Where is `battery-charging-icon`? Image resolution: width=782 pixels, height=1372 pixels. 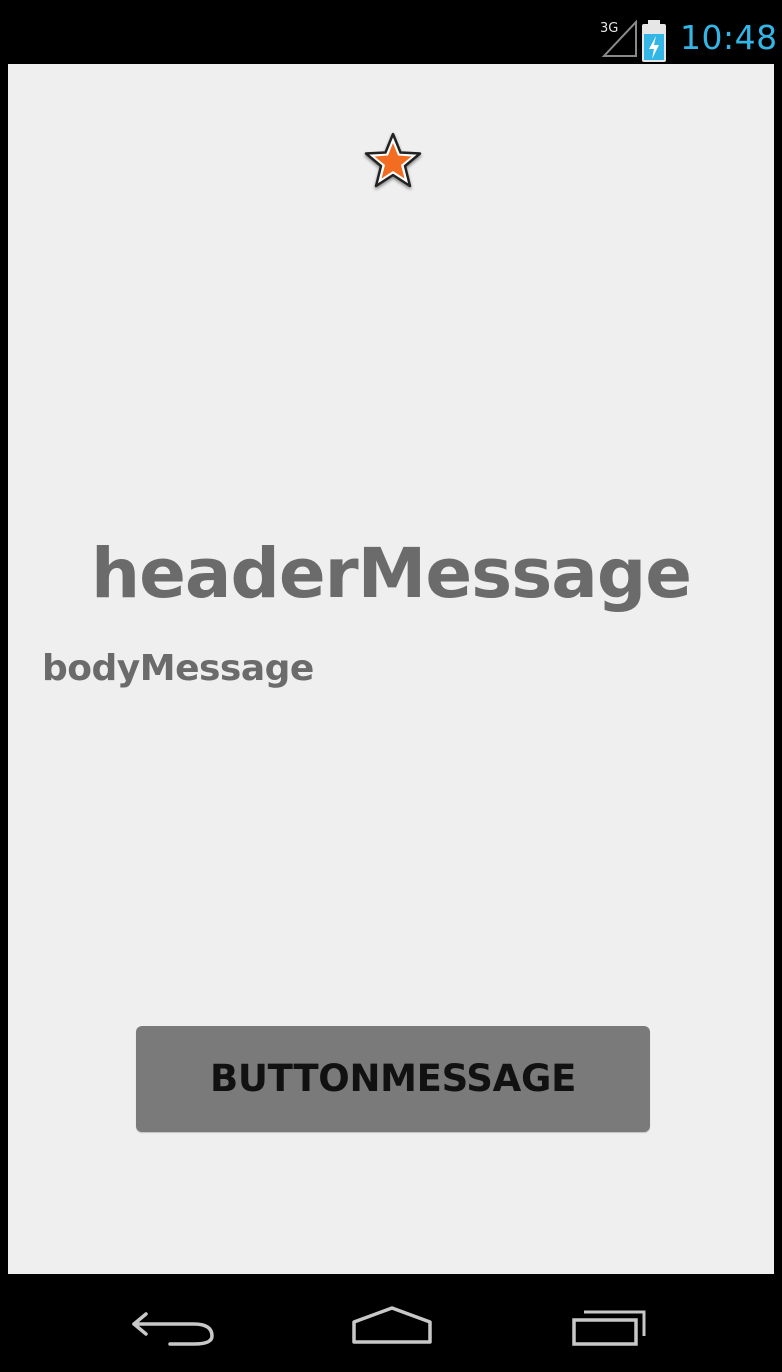 battery-charging-icon is located at coordinates (654, 41).